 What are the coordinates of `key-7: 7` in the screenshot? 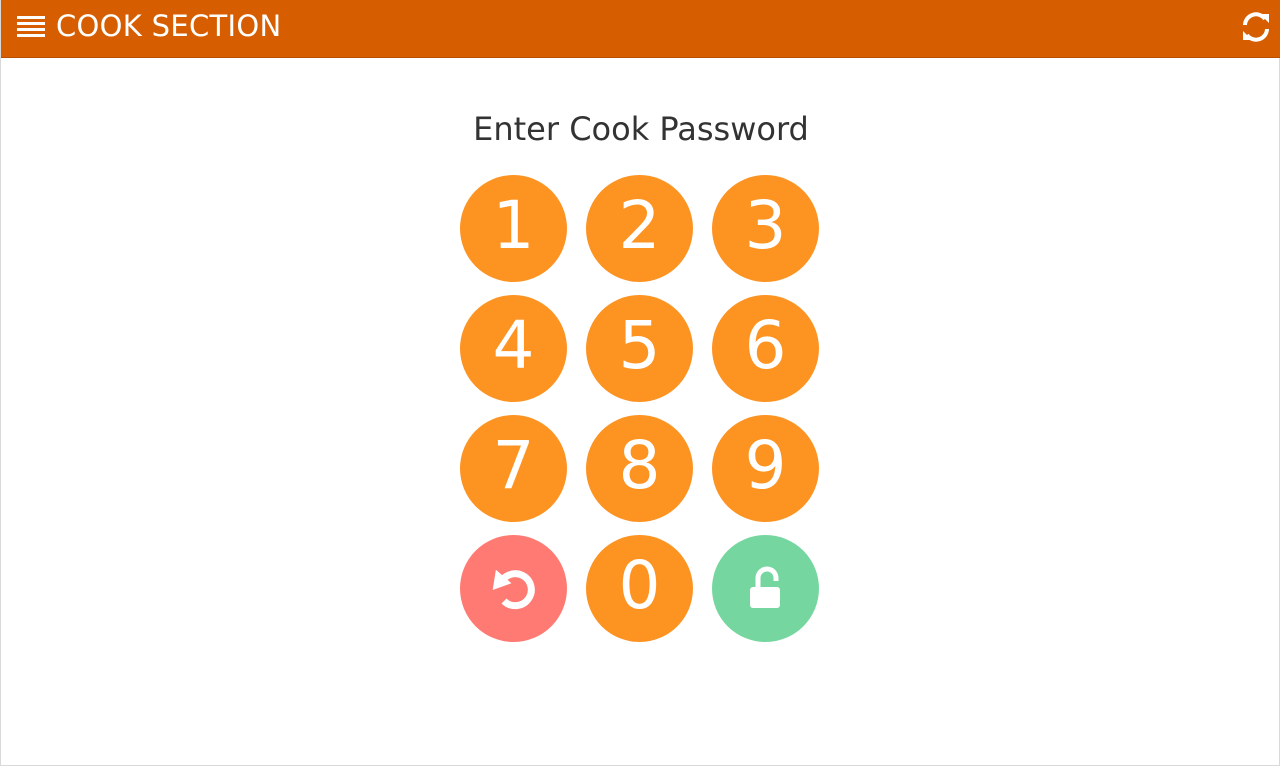 It's located at (513, 468).